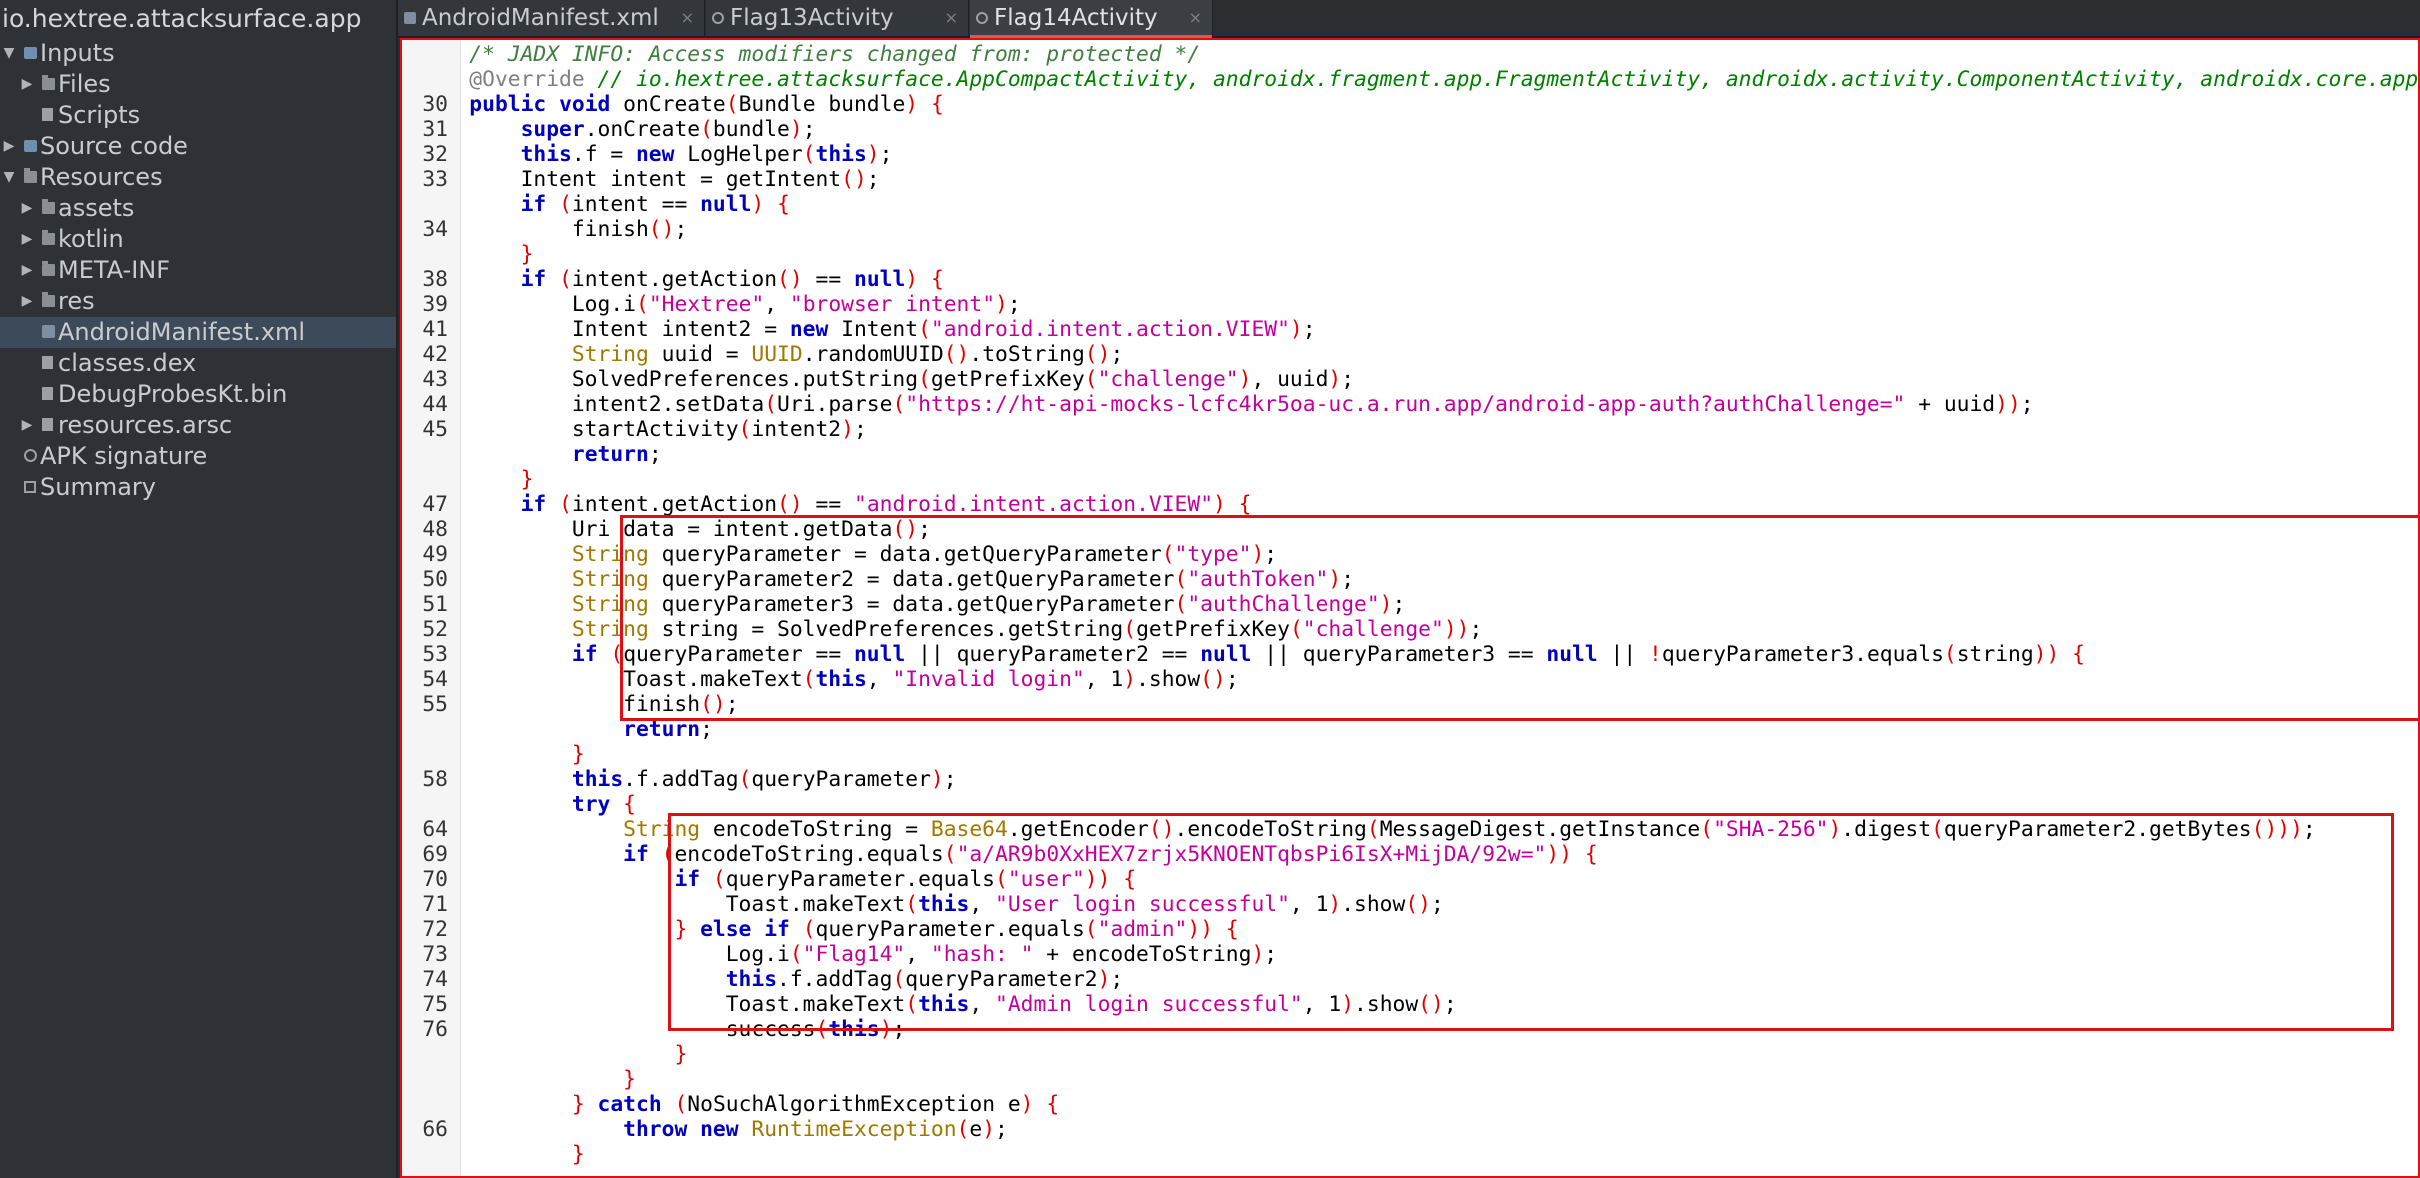 This screenshot has width=2420, height=1178. I want to click on tree-item-res: ▶ res, so click(198, 301).